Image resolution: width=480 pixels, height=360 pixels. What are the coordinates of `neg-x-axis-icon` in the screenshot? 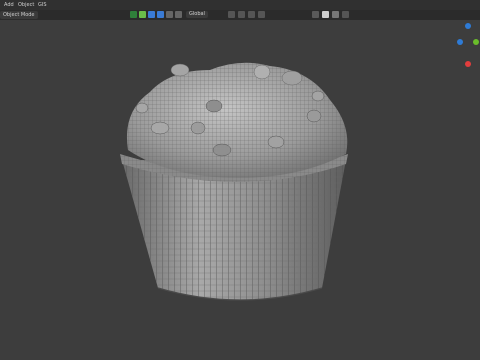 It's located at (460, 42).